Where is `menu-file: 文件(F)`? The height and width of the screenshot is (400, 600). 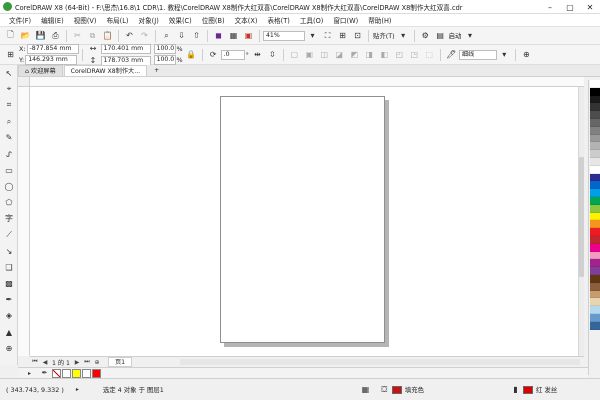
menu-file: 文件(F) is located at coordinates (20, 20).